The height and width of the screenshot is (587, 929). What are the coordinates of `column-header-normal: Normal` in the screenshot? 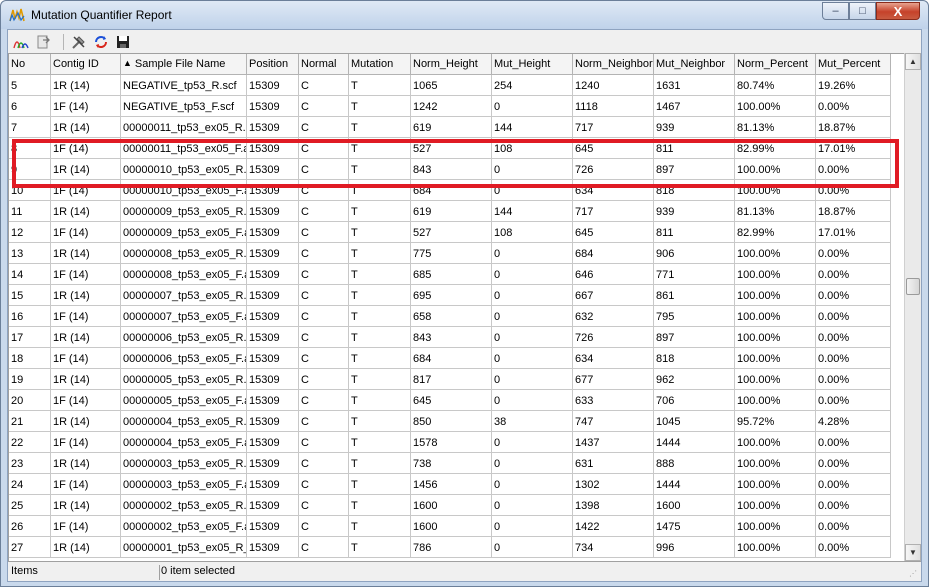 It's located at (324, 64).